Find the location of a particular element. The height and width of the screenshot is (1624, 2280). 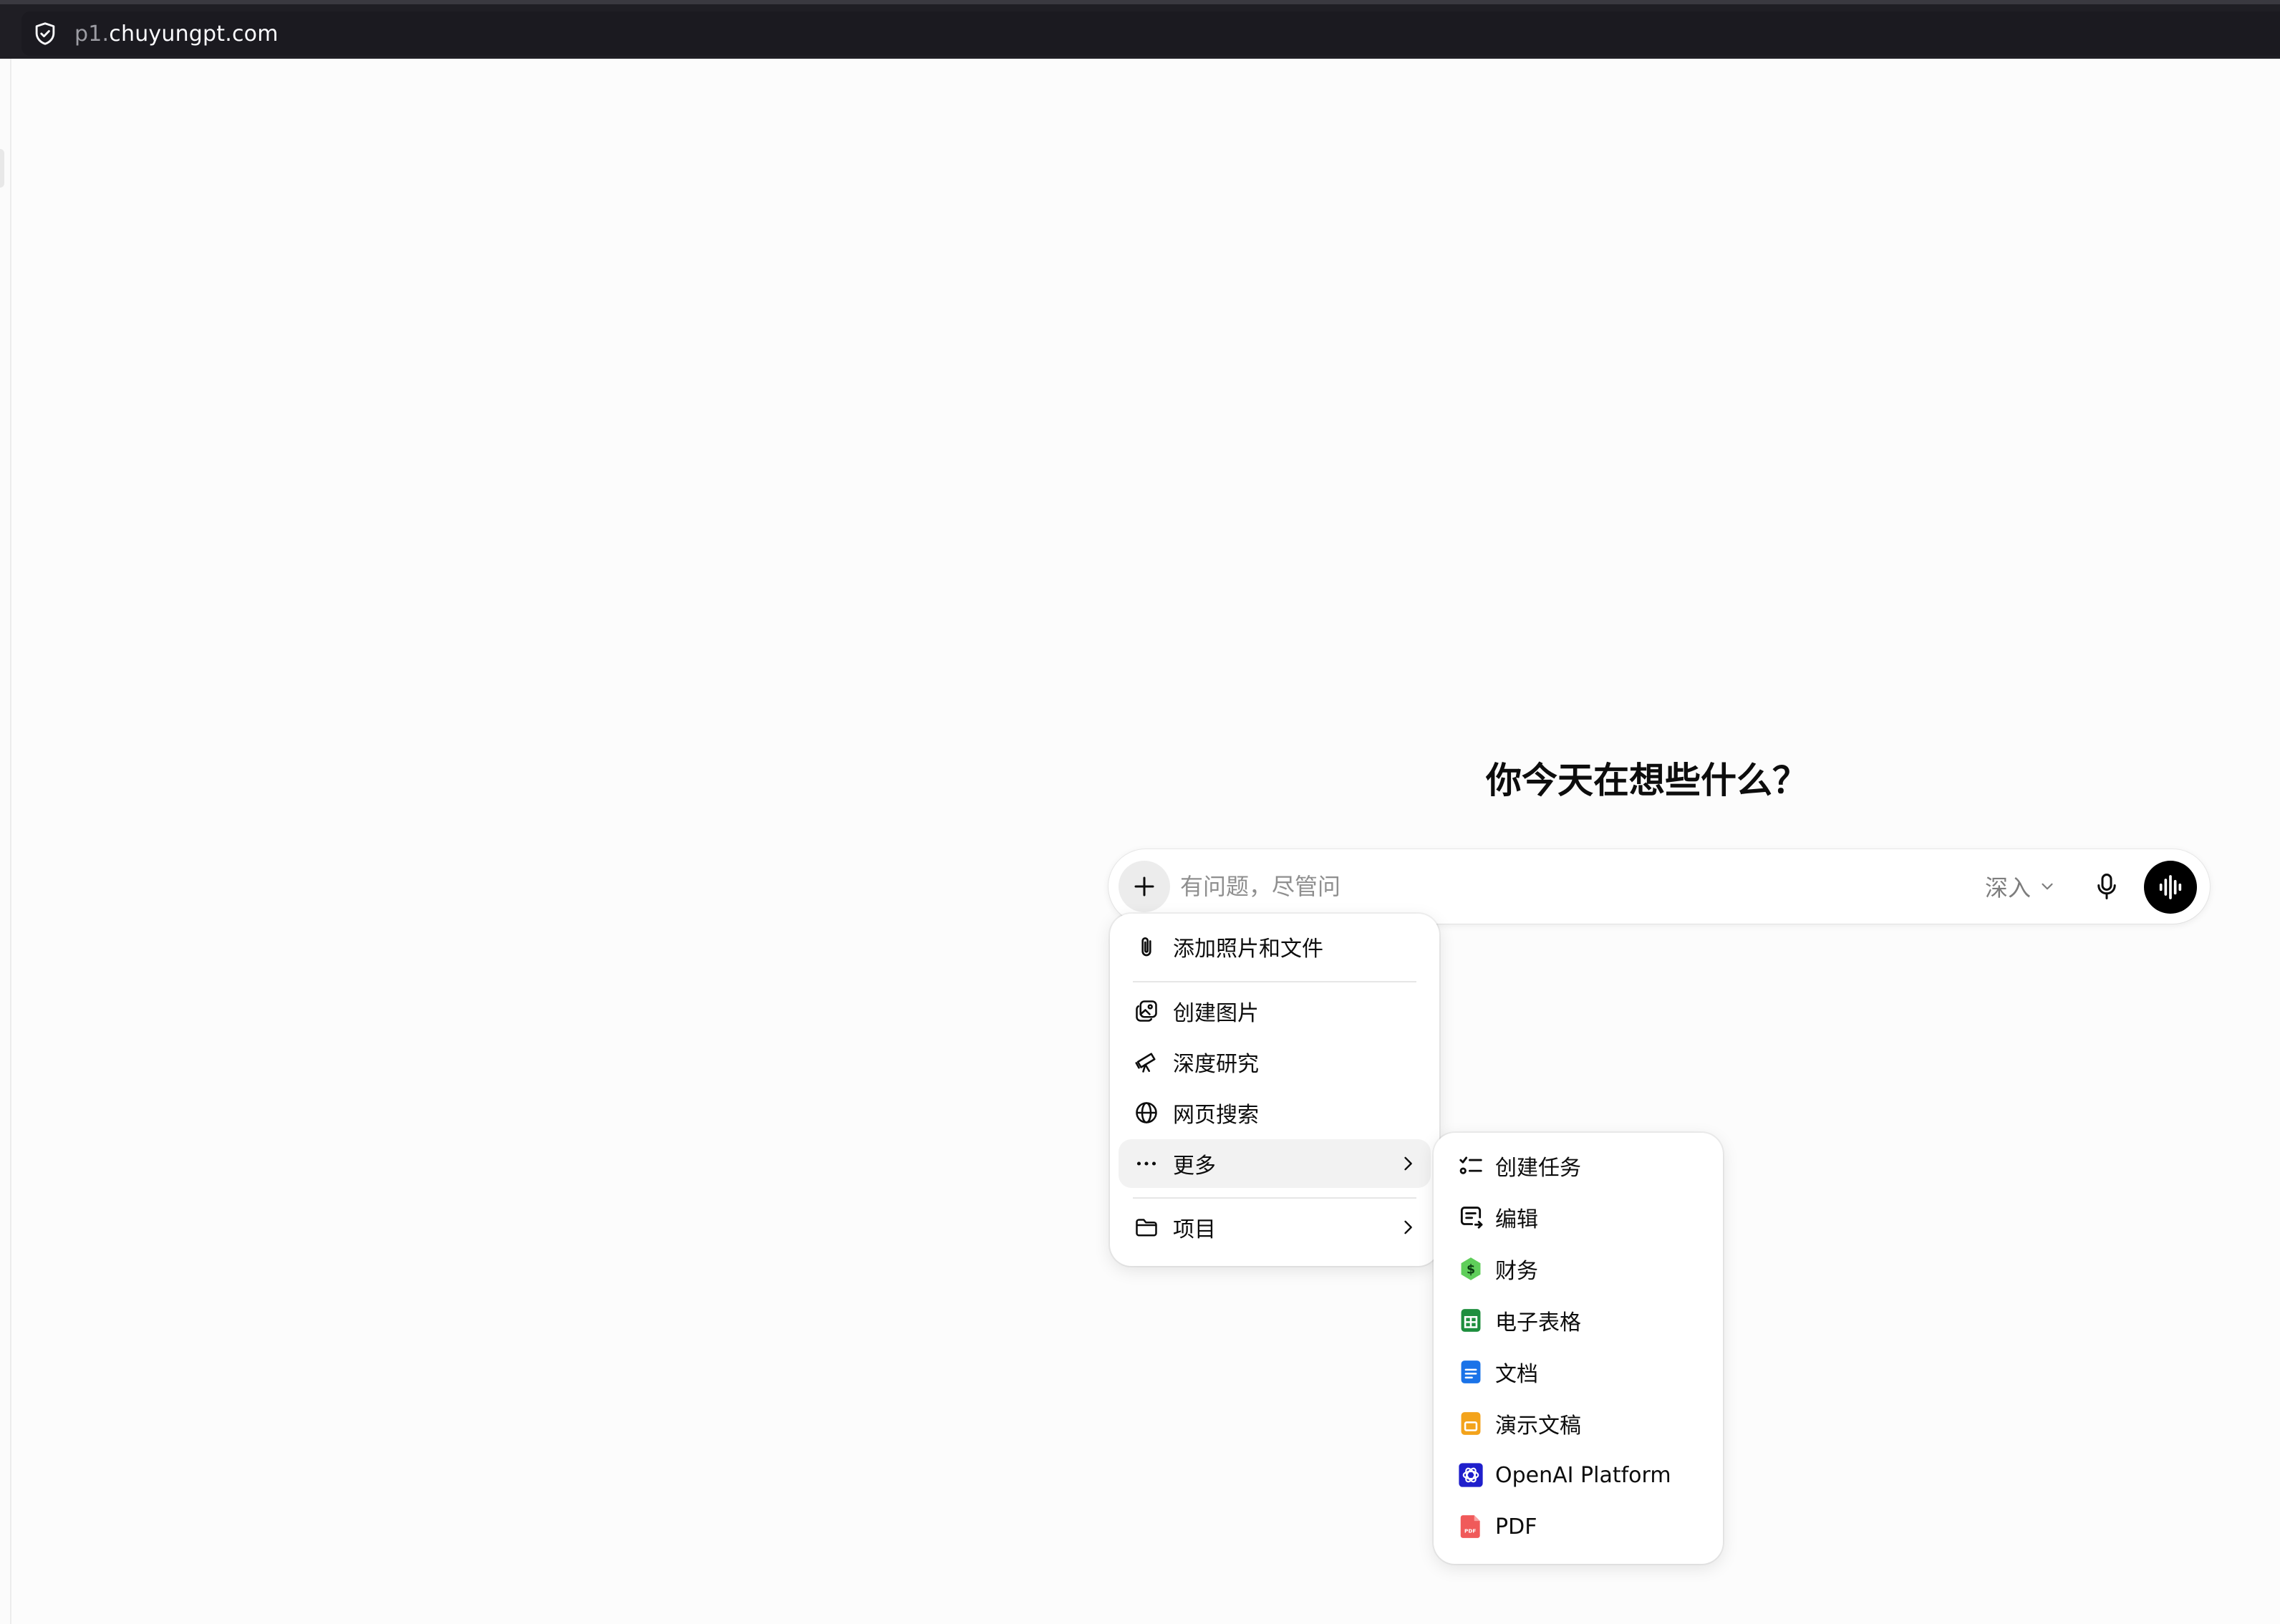

task-list-icon is located at coordinates (1471, 1165).